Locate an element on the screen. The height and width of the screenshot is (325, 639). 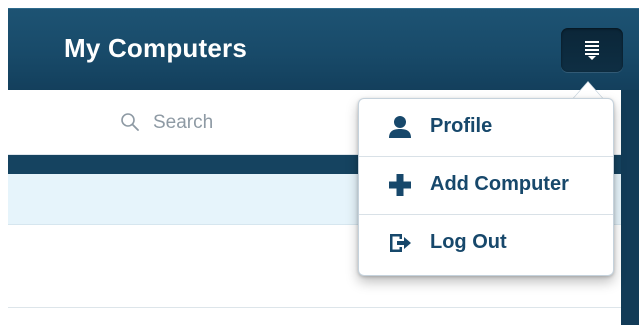
menu-item-log-out: Log Out is located at coordinates (486, 243).